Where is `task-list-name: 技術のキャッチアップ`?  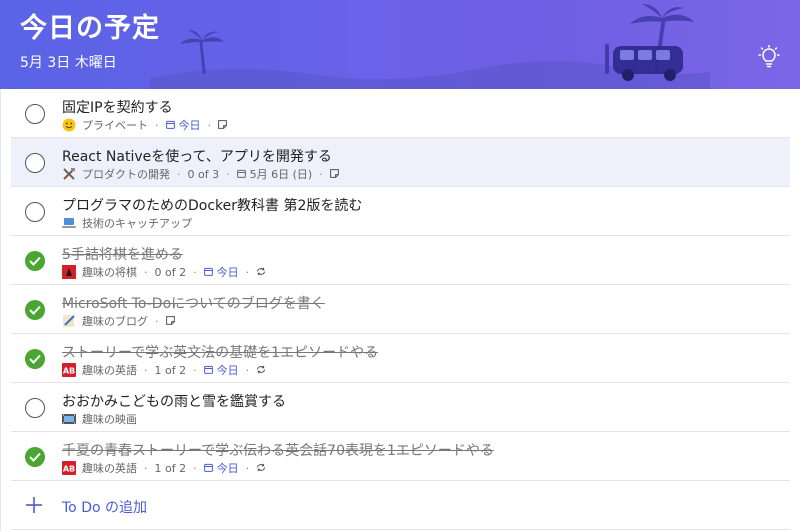 task-list-name: 技術のキャッチアップ is located at coordinates (137, 223).